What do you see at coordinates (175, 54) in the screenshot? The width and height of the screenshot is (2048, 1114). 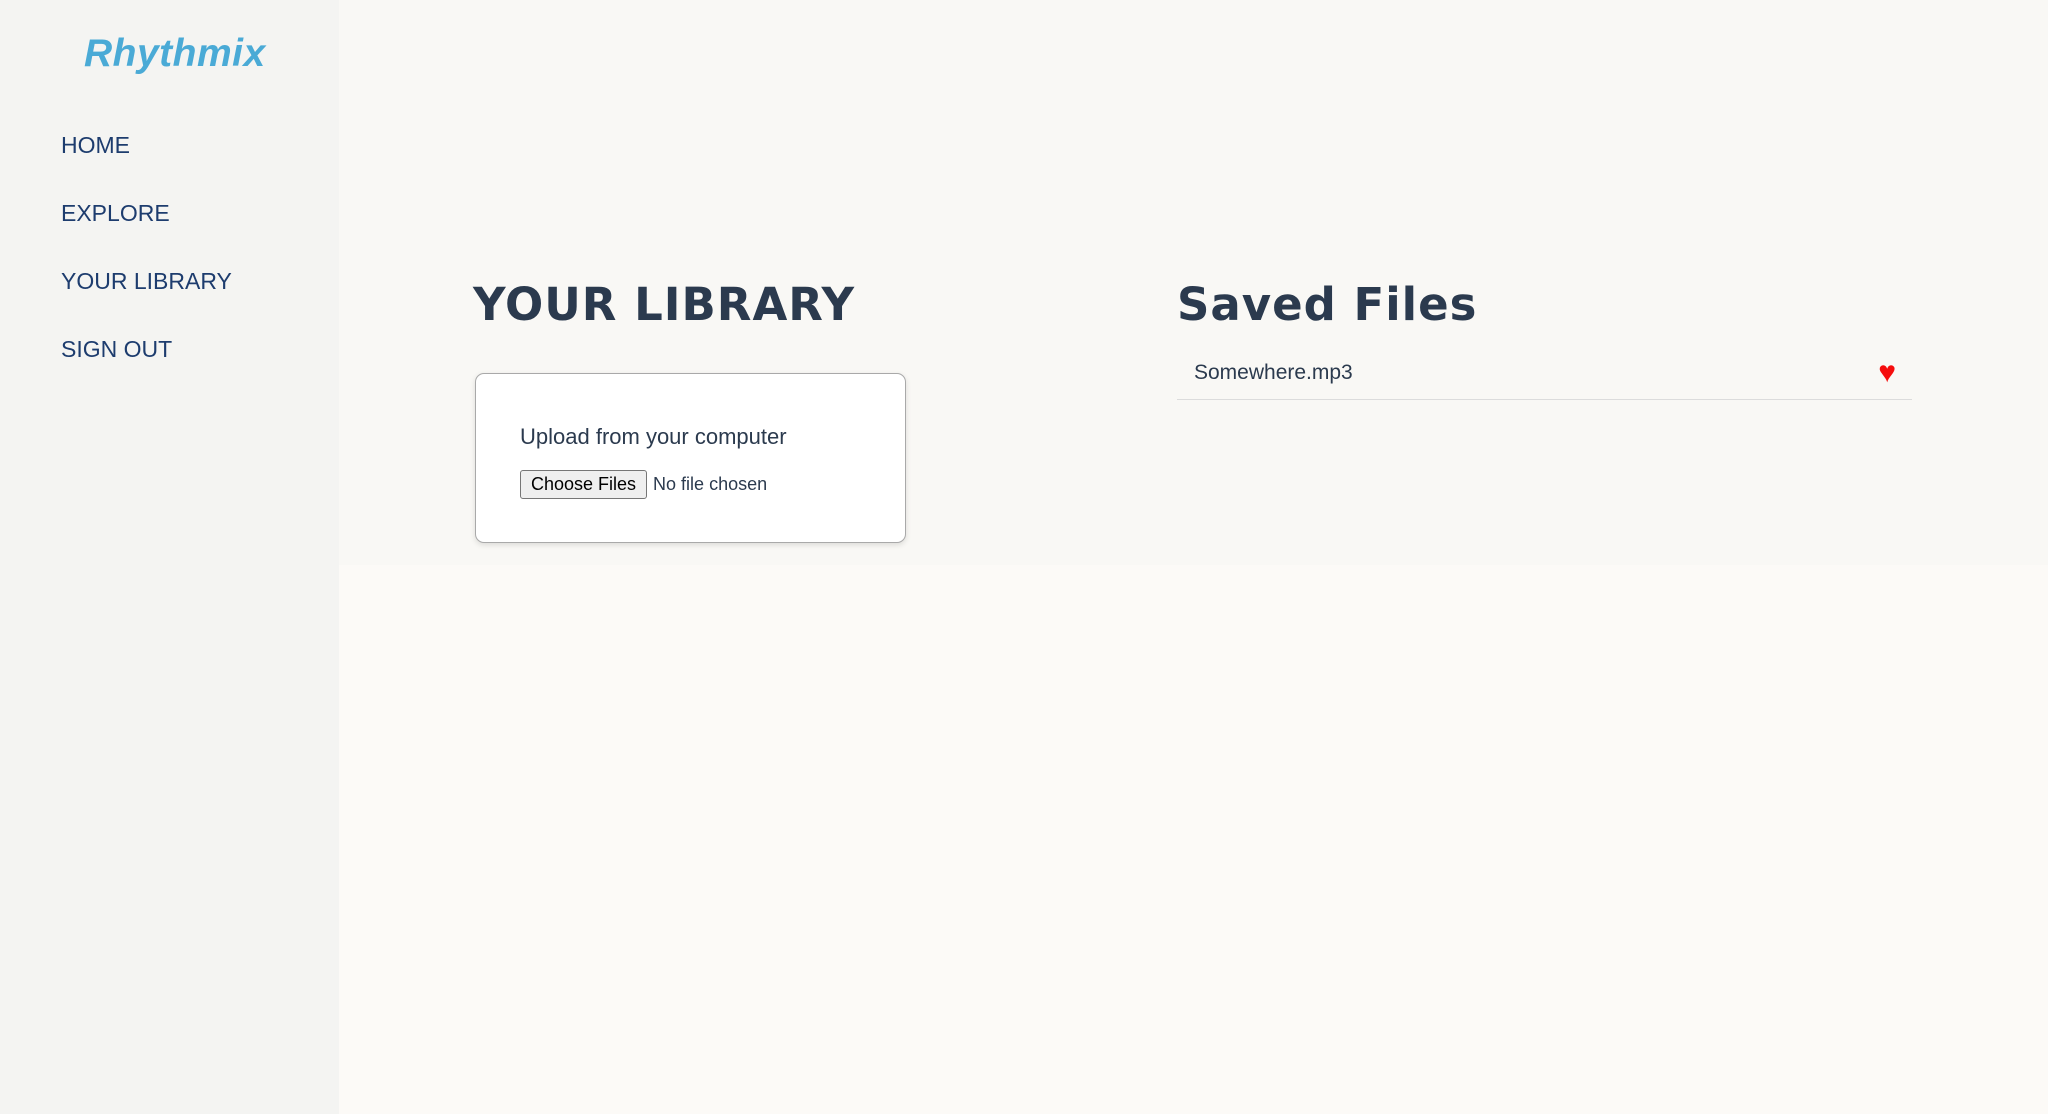 I see `app-logo: Rhythmix` at bounding box center [175, 54].